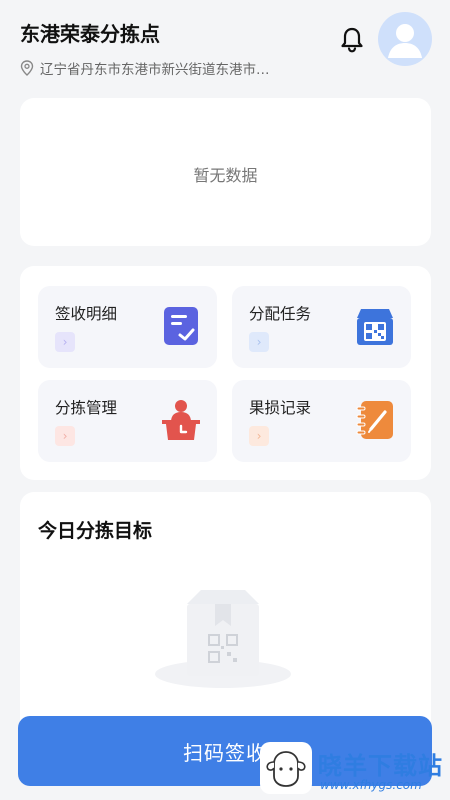 Image resolution: width=450 pixels, height=800 pixels. I want to click on empty-box-icon, so click(223, 639).